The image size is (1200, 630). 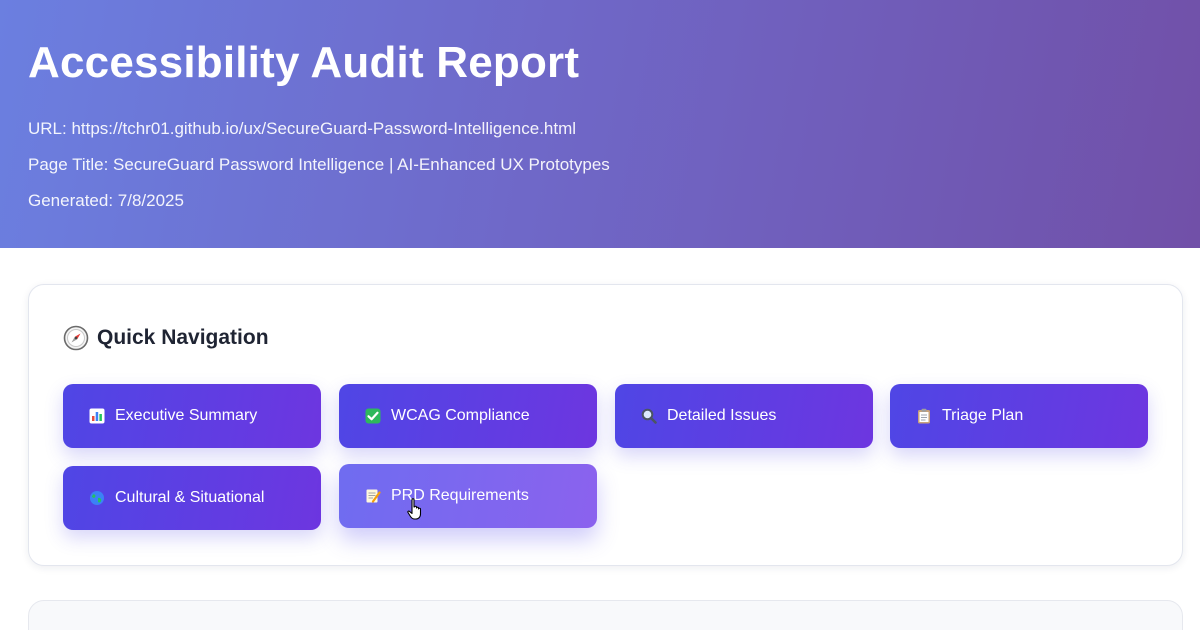 What do you see at coordinates (415, 509) in the screenshot?
I see `hand-pointer-cursor-icon` at bounding box center [415, 509].